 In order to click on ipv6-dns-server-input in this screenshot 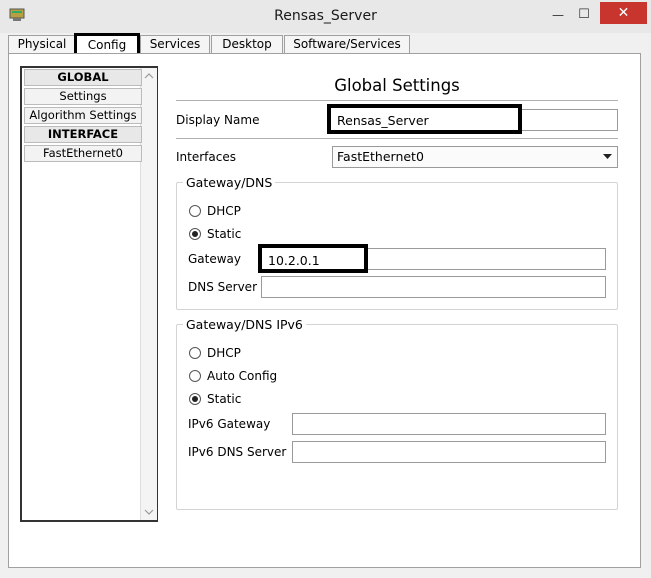, I will do `click(449, 452)`.